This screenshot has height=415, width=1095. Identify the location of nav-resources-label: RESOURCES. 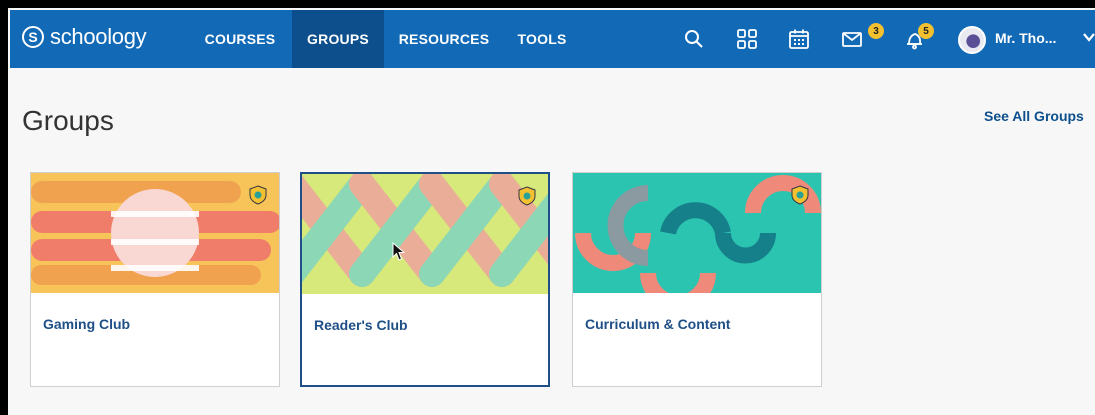
(444, 39).